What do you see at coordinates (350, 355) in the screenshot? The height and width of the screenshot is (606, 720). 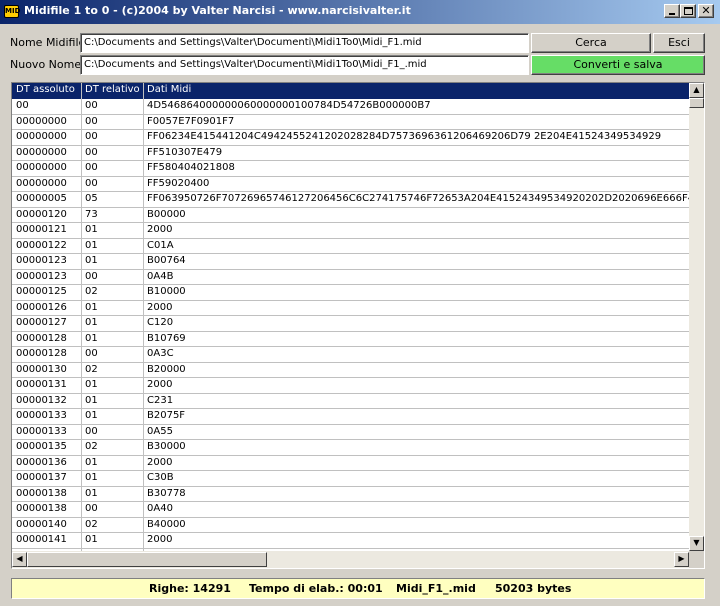 I see `table-row: 00000128 00 0A3C` at bounding box center [350, 355].